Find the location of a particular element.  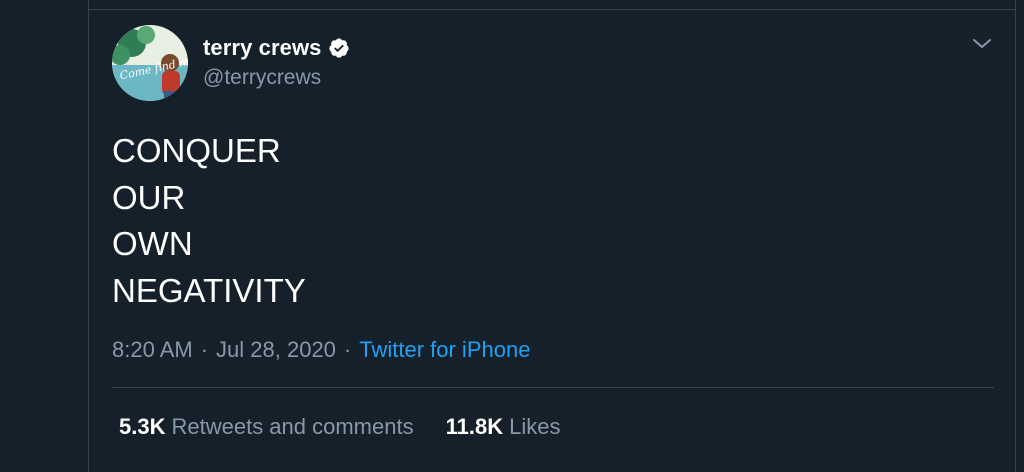

stats-divider is located at coordinates (553, 387).